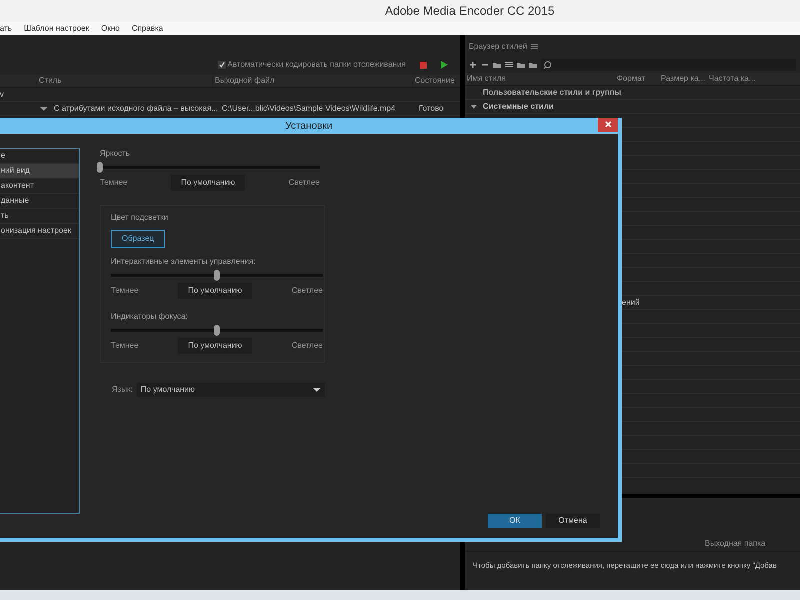 This screenshot has height=600, width=800. What do you see at coordinates (312, 81) in the screenshot?
I see `column-header: Выходной файл` at bounding box center [312, 81].